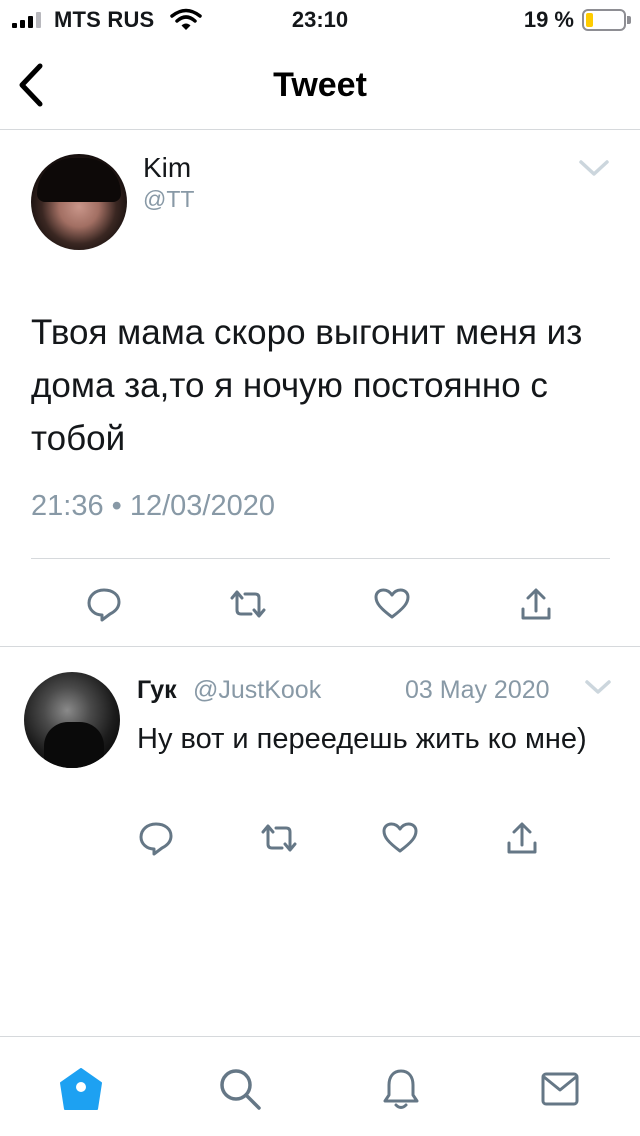 This screenshot has height=1136, width=640. I want to click on nav-bar: Tweet, so click(320, 85).